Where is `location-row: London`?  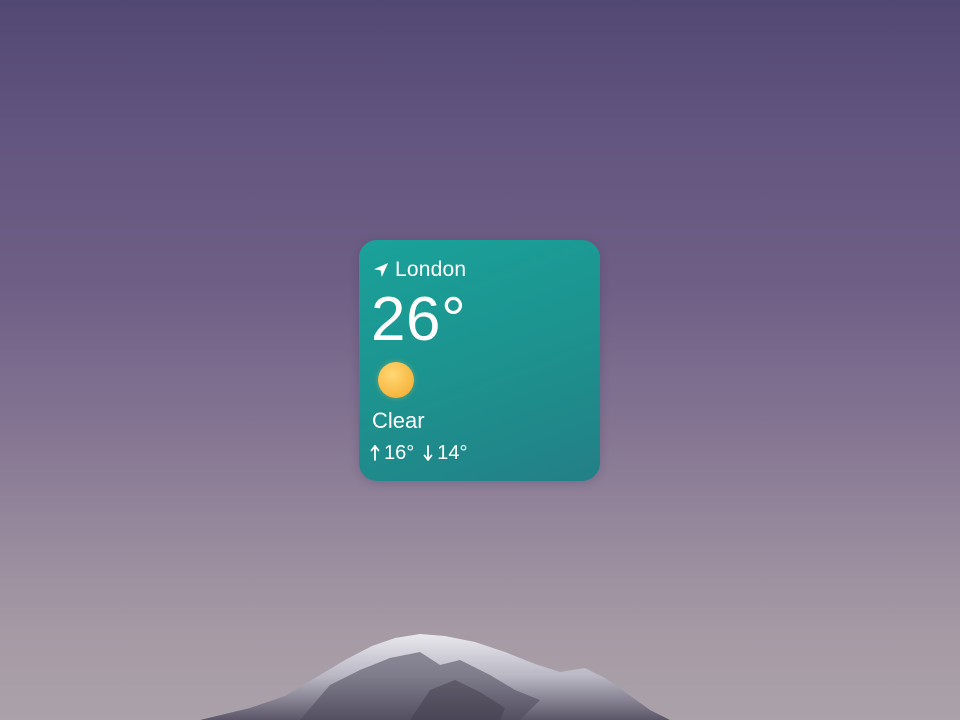 location-row: London is located at coordinates (419, 270).